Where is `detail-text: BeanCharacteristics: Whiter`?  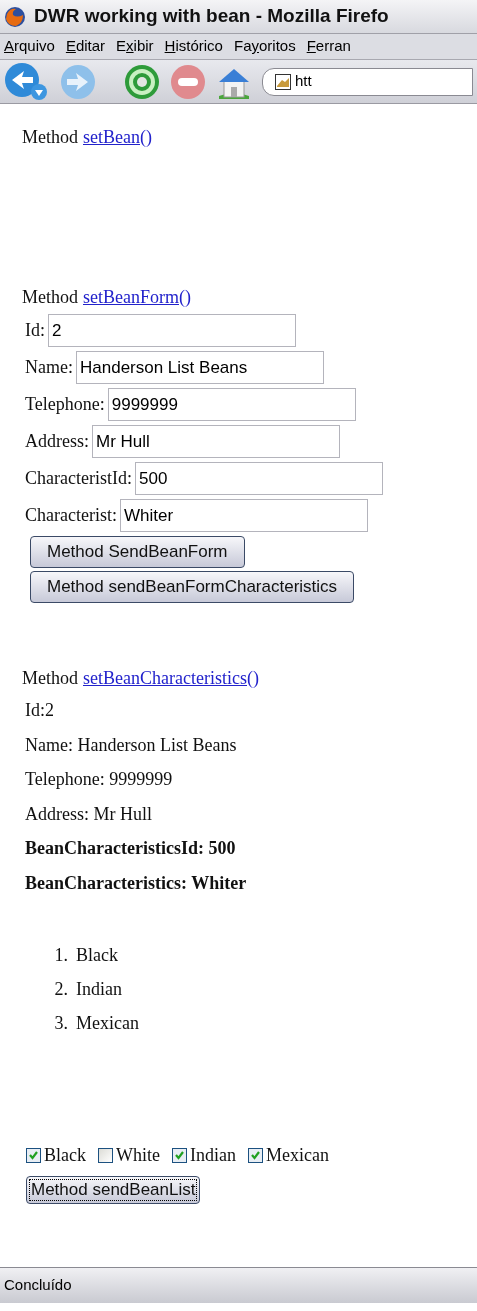
detail-text: BeanCharacteristics: Whiter is located at coordinates (136, 883).